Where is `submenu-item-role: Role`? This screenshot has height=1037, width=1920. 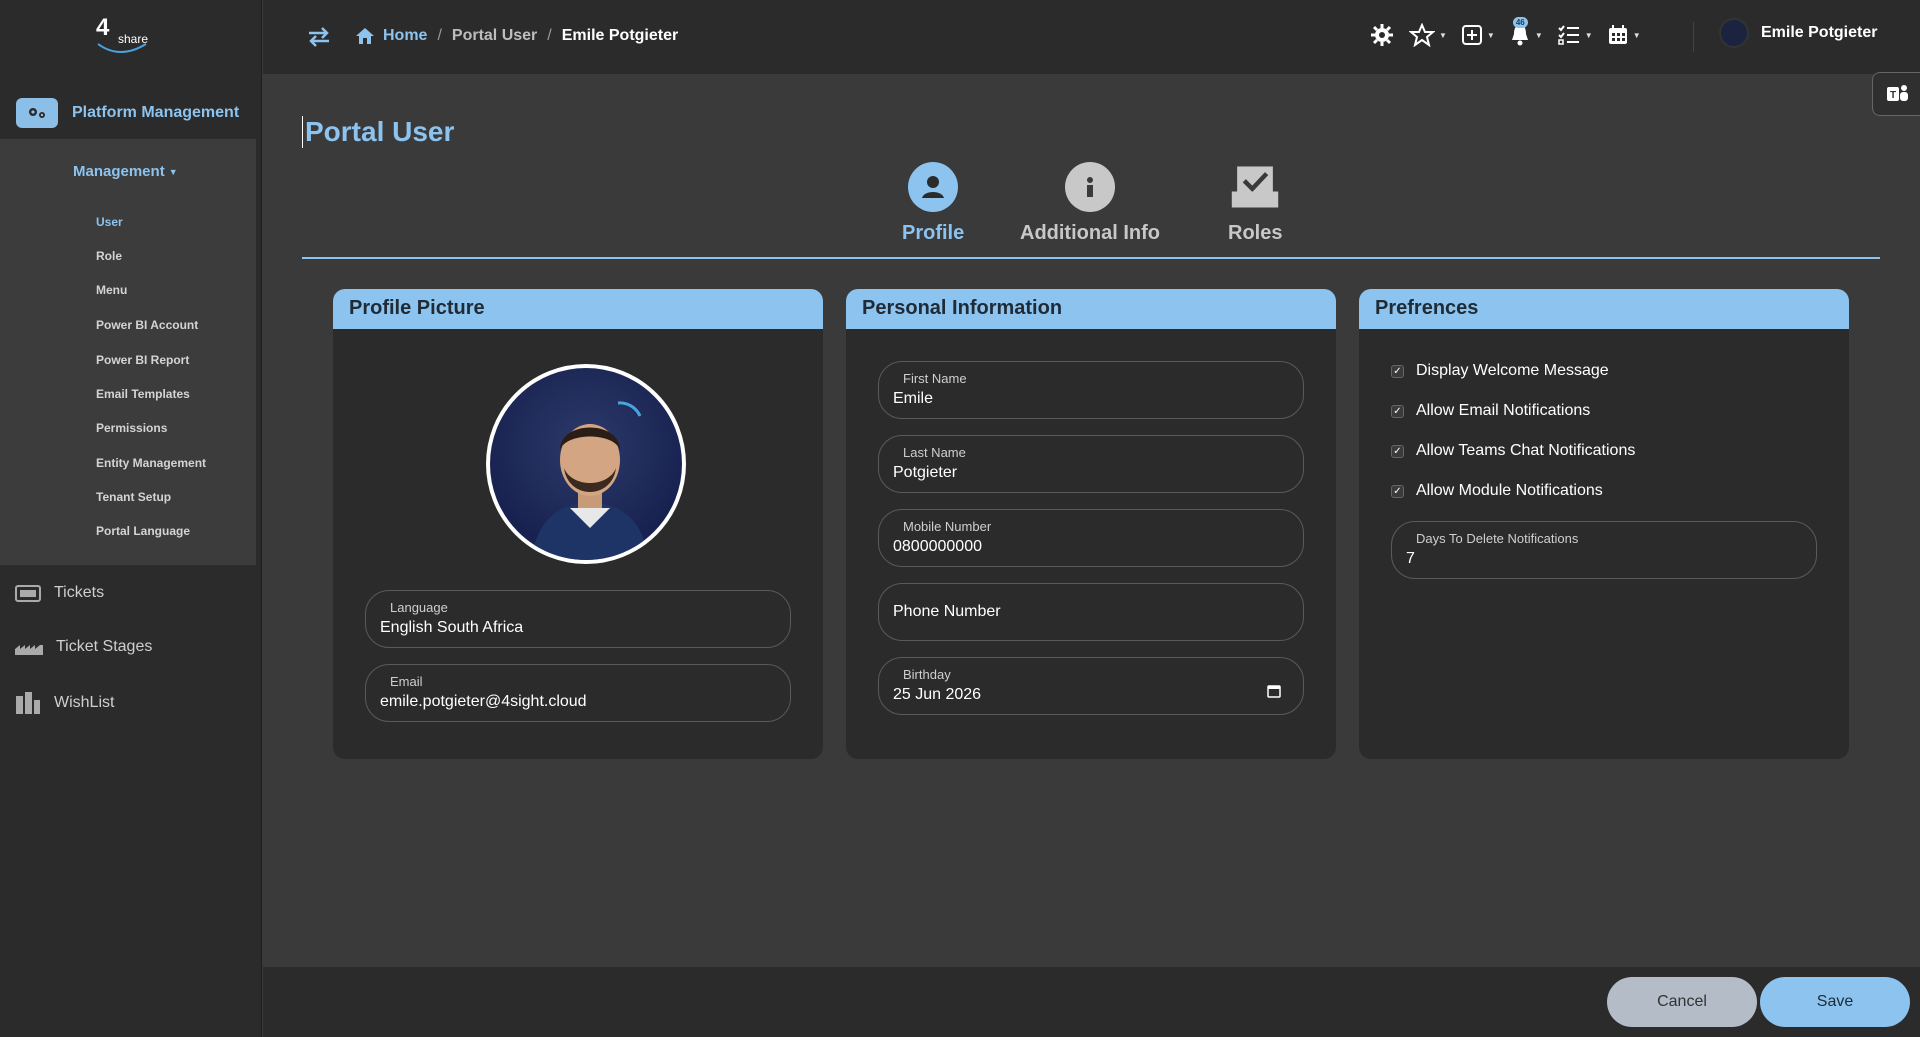 submenu-item-role: Role is located at coordinates (109, 256).